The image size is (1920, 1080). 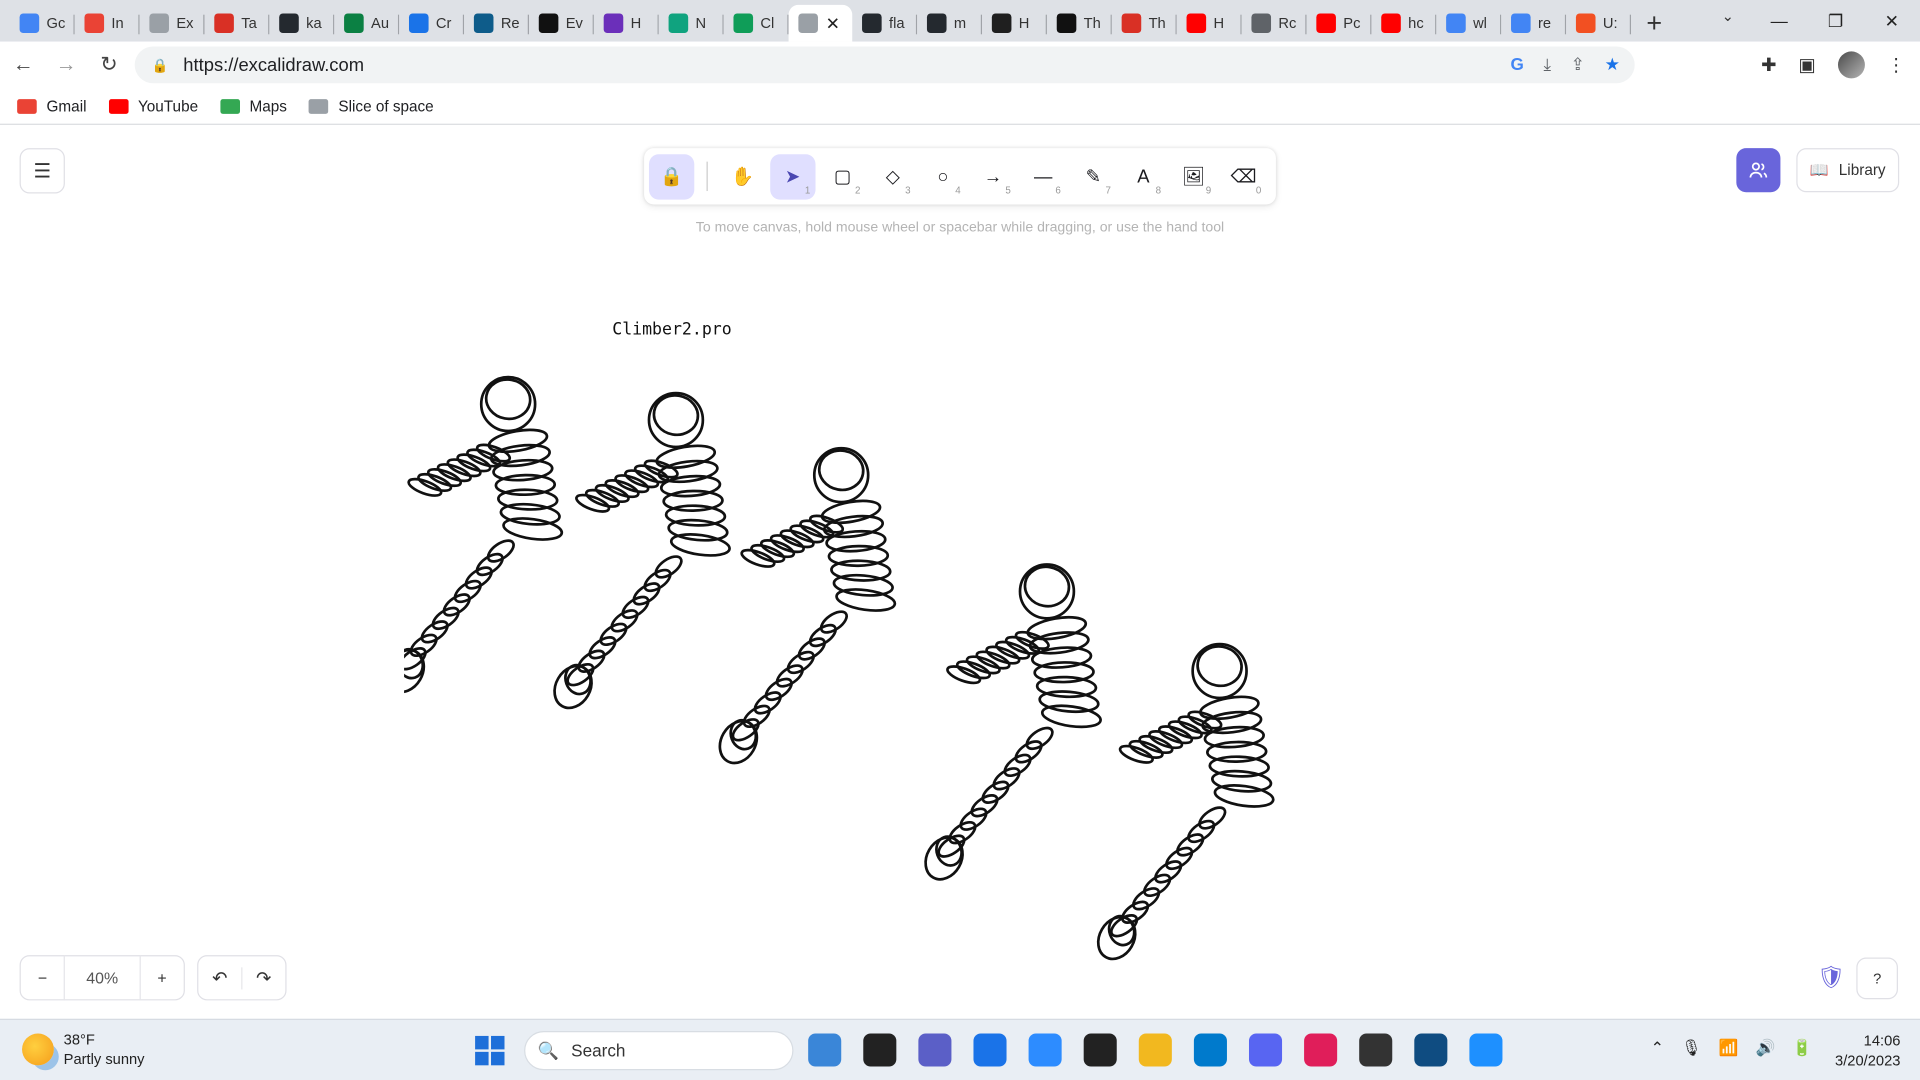 What do you see at coordinates (23, 65) in the screenshot?
I see `back-icon: ←` at bounding box center [23, 65].